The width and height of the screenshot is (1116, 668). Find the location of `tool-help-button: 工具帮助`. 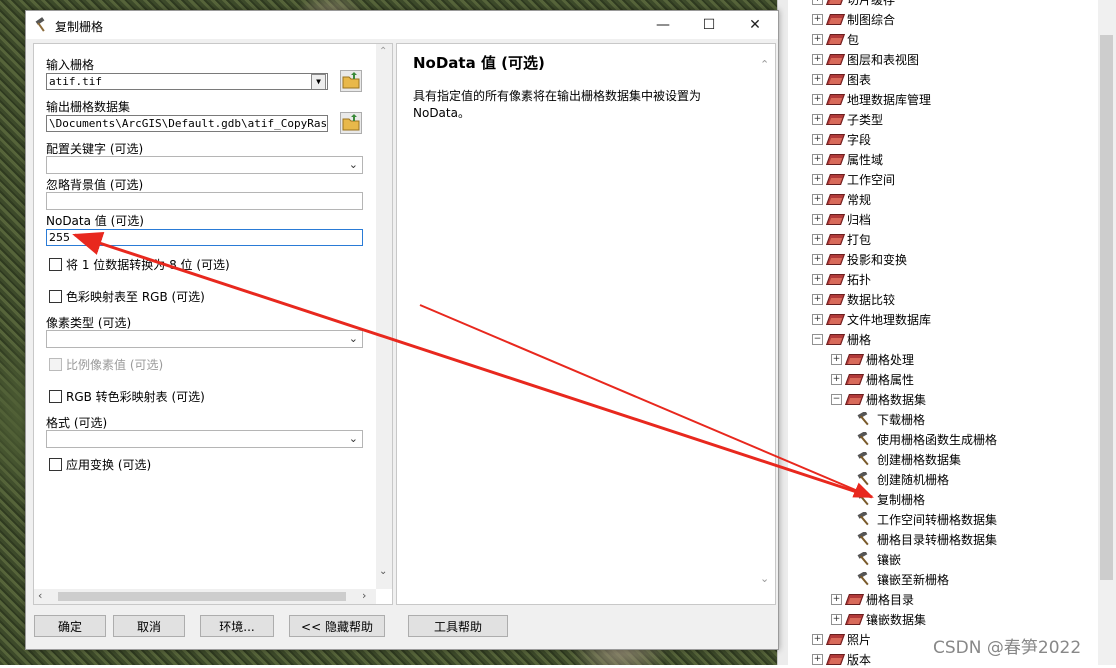

tool-help-button: 工具帮助 is located at coordinates (458, 626).